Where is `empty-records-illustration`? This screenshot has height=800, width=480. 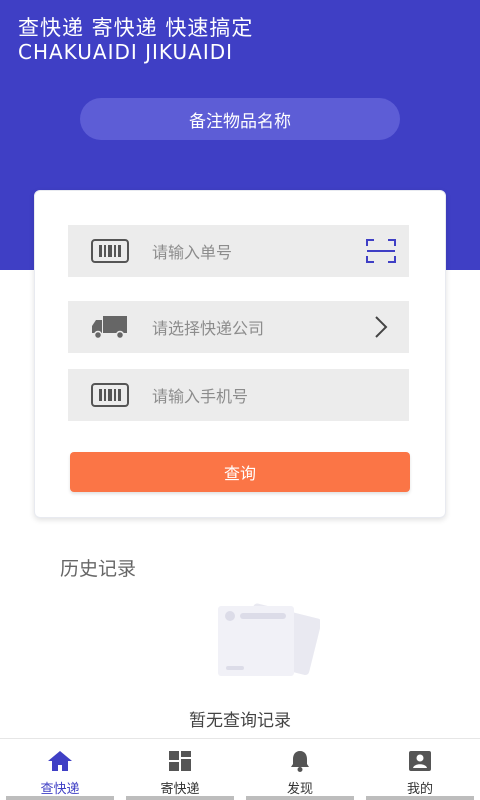
empty-records-illustration is located at coordinates (266, 643).